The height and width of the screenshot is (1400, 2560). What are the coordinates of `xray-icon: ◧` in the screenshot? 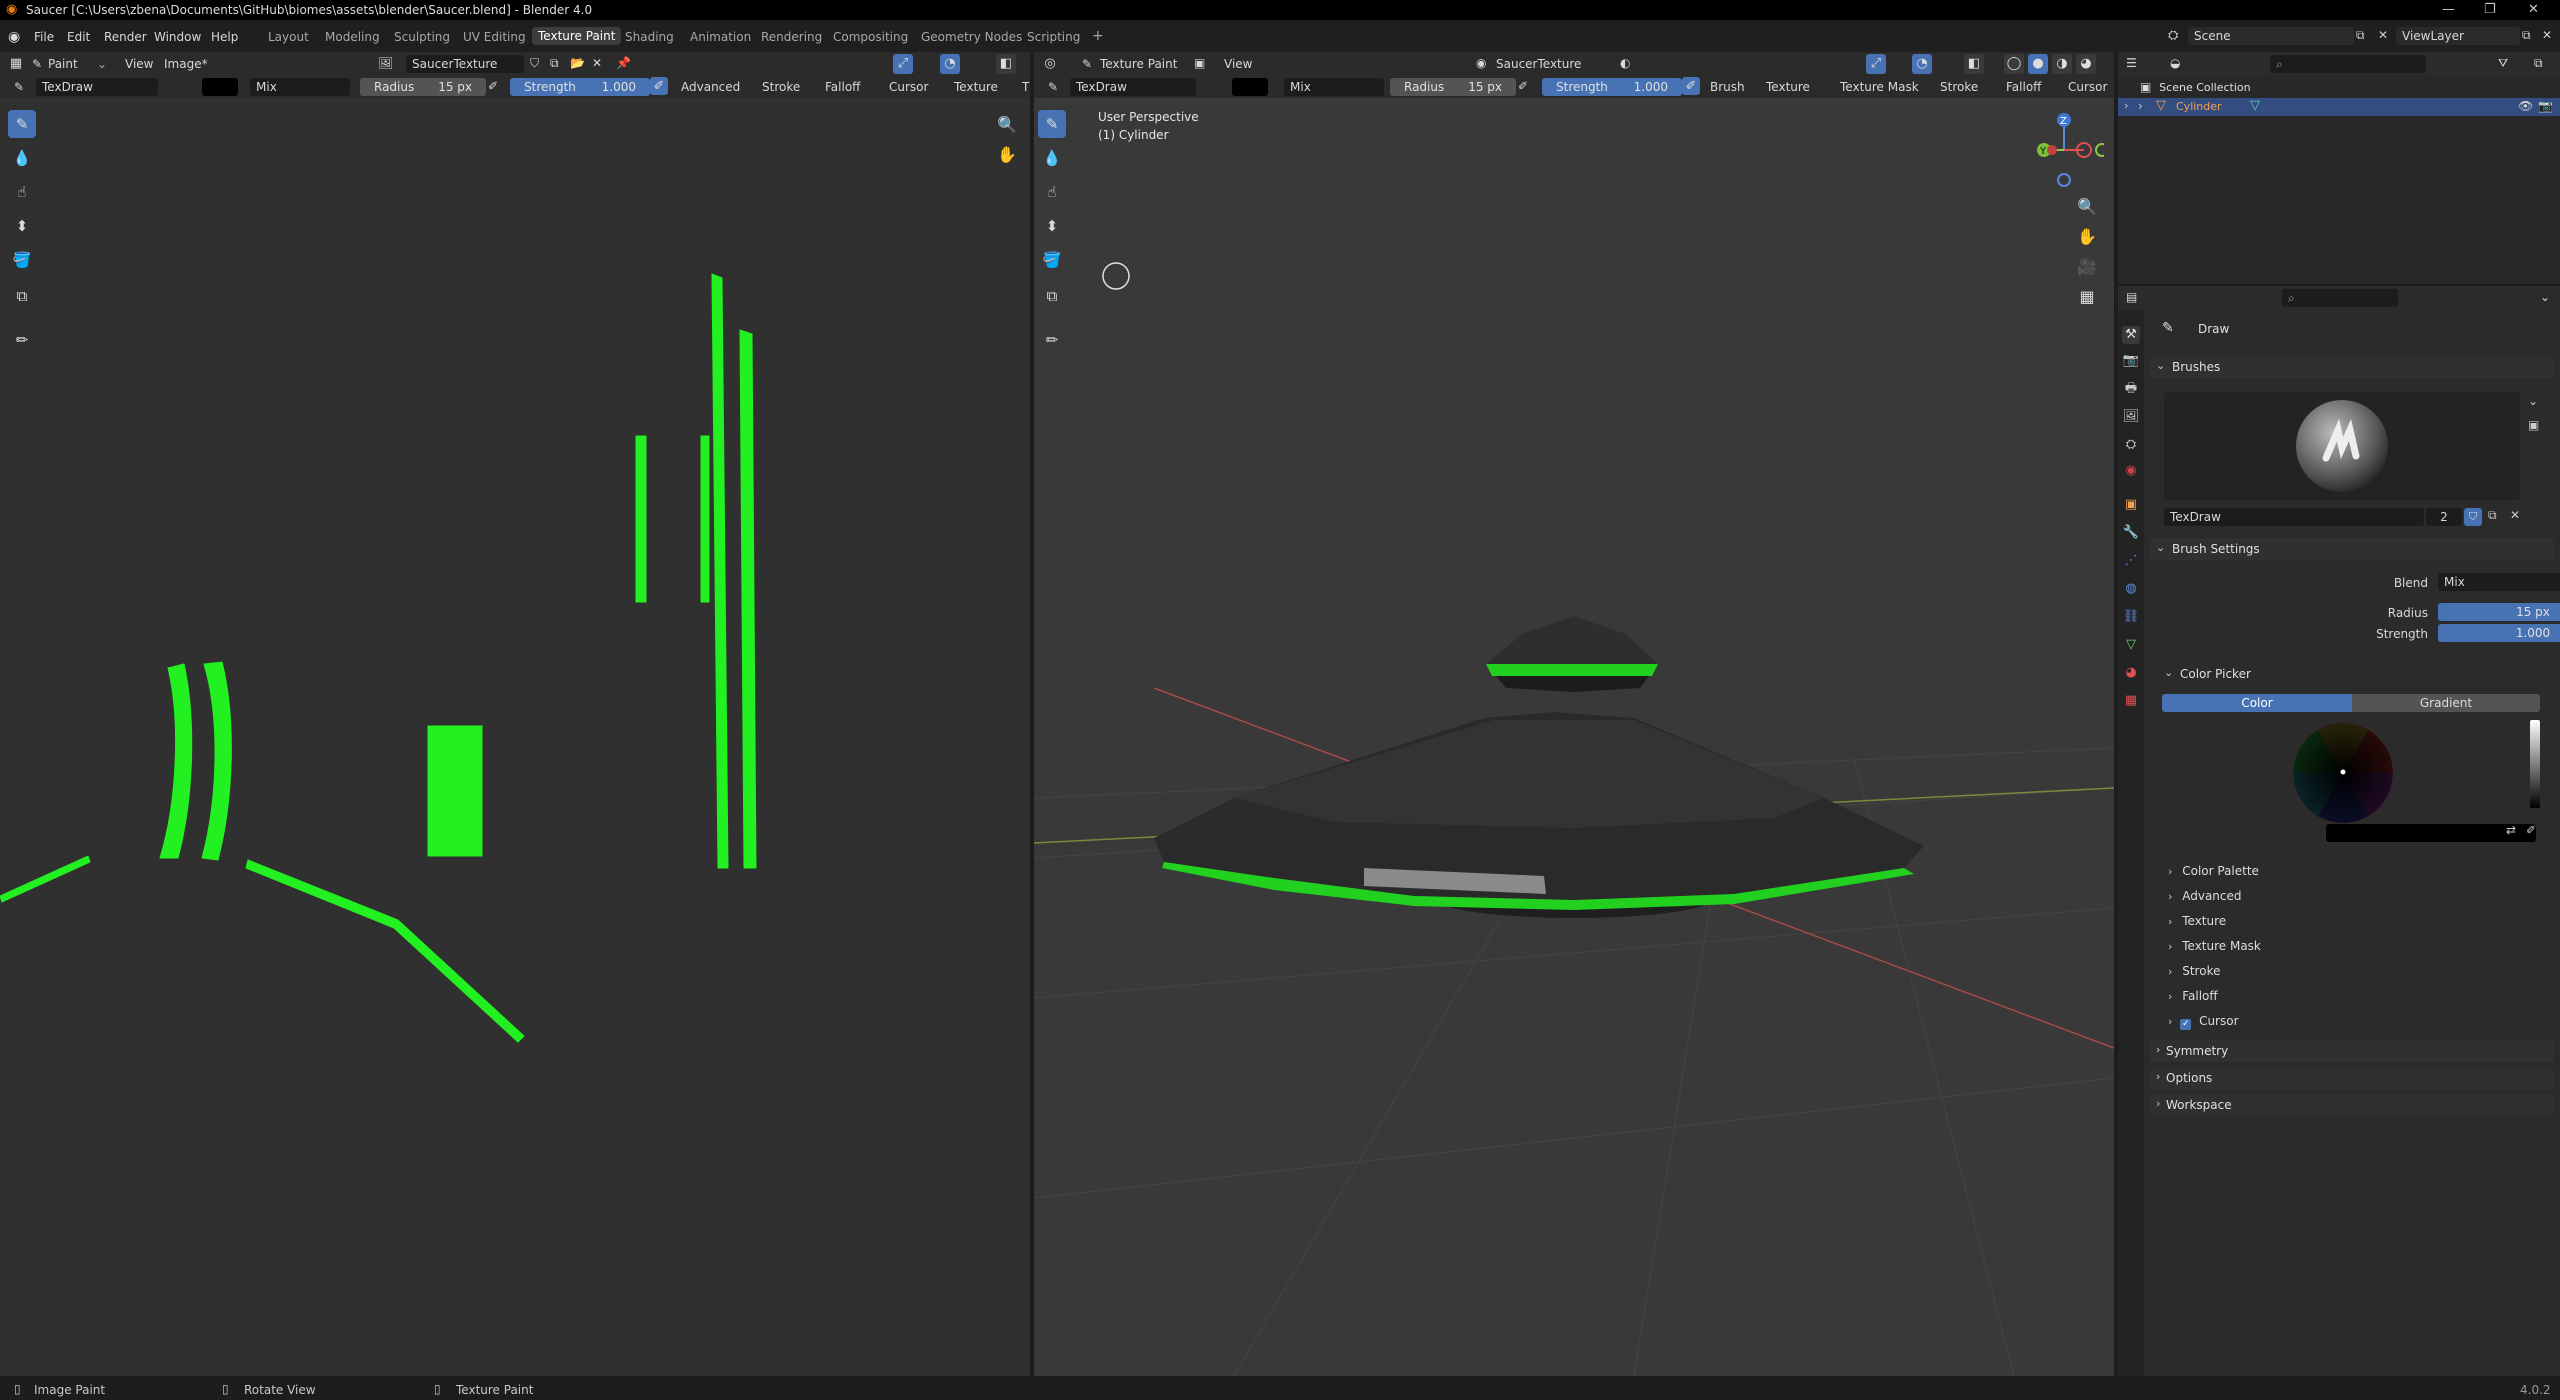 It's located at (1974, 64).